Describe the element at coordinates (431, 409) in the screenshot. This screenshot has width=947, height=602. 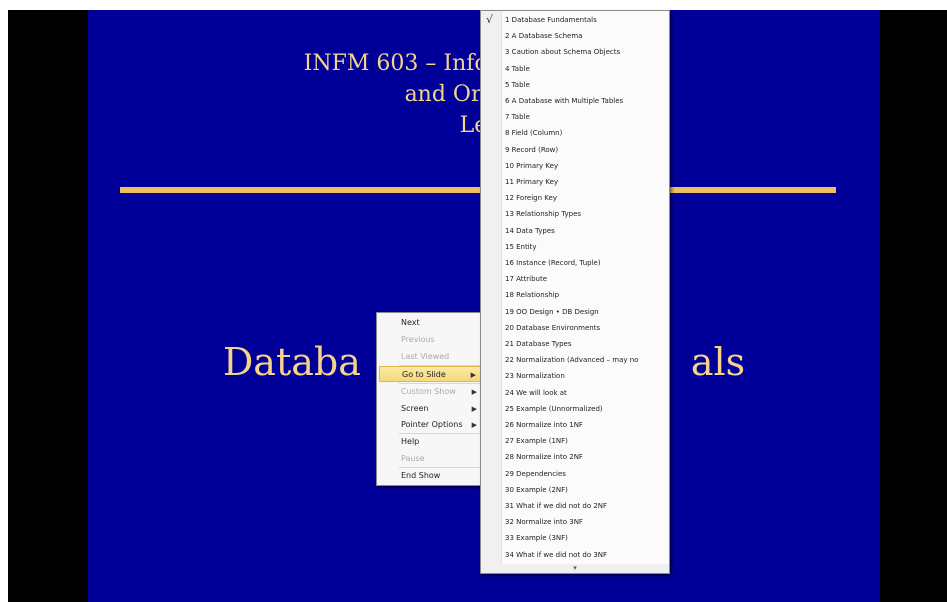
I see `context-menu-item-screen: Screen ▶` at that location.